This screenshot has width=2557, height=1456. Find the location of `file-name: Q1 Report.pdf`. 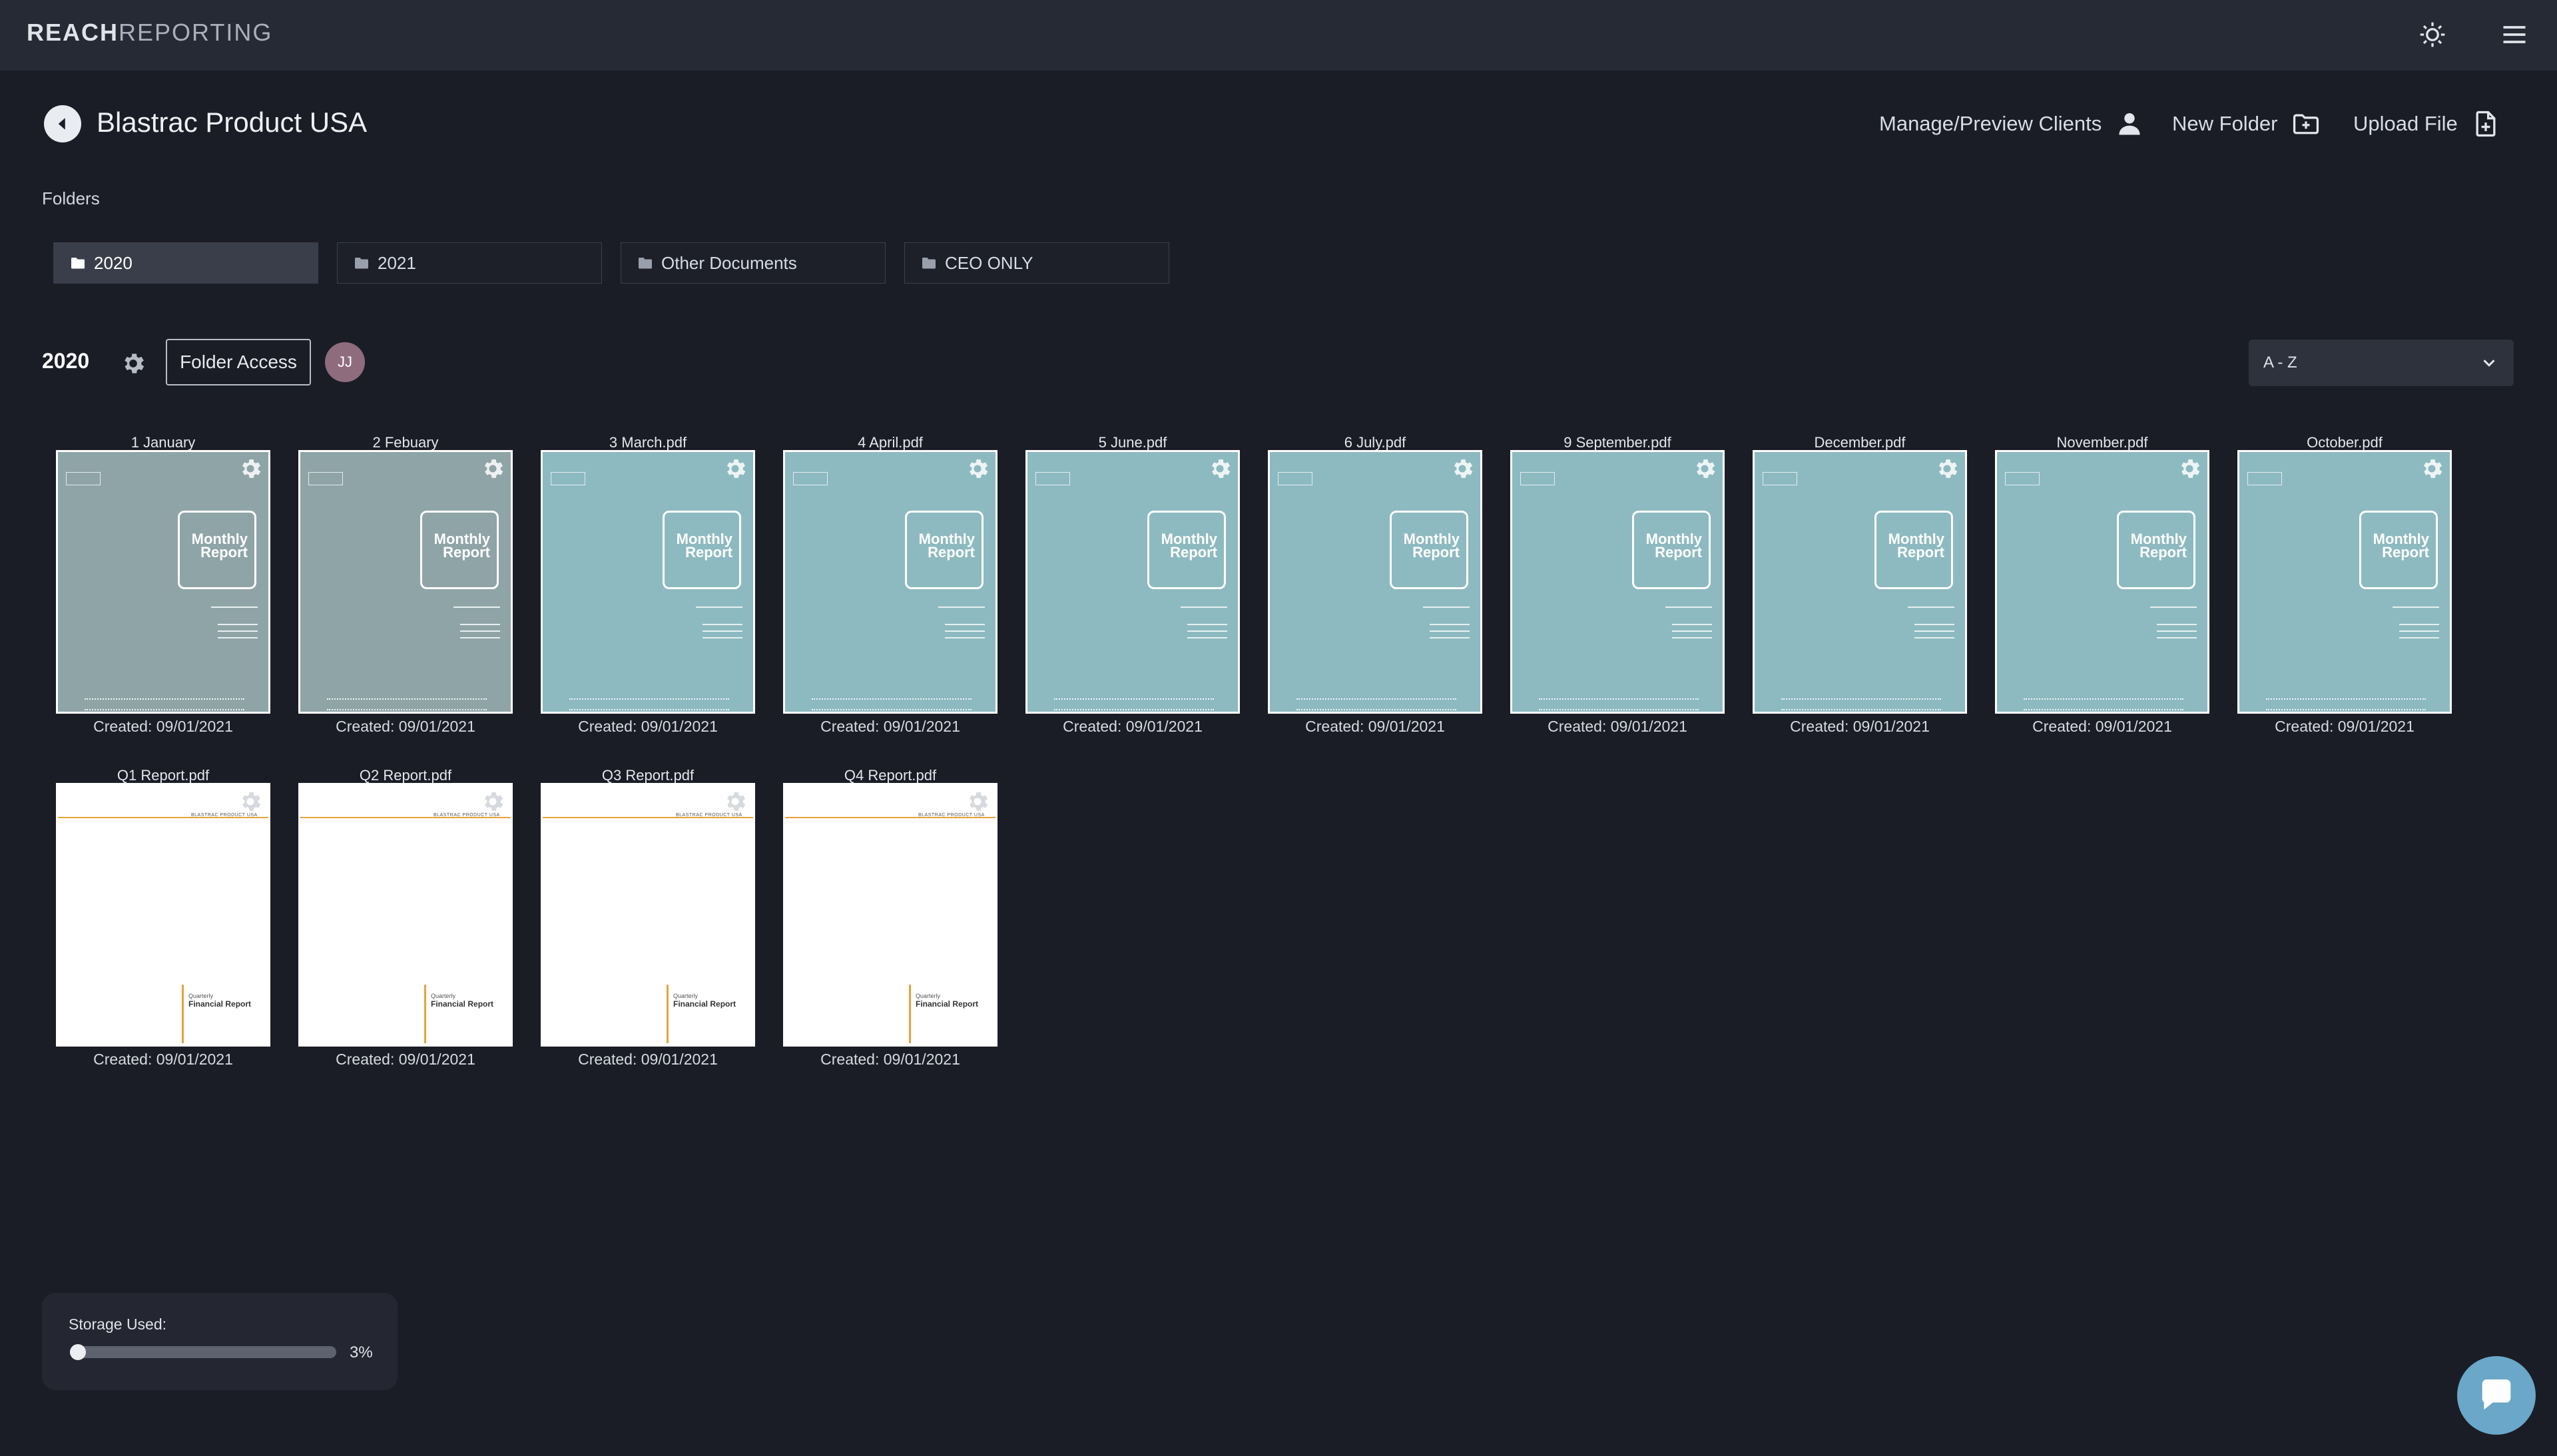

file-name: Q1 Report.pdf is located at coordinates (163, 775).